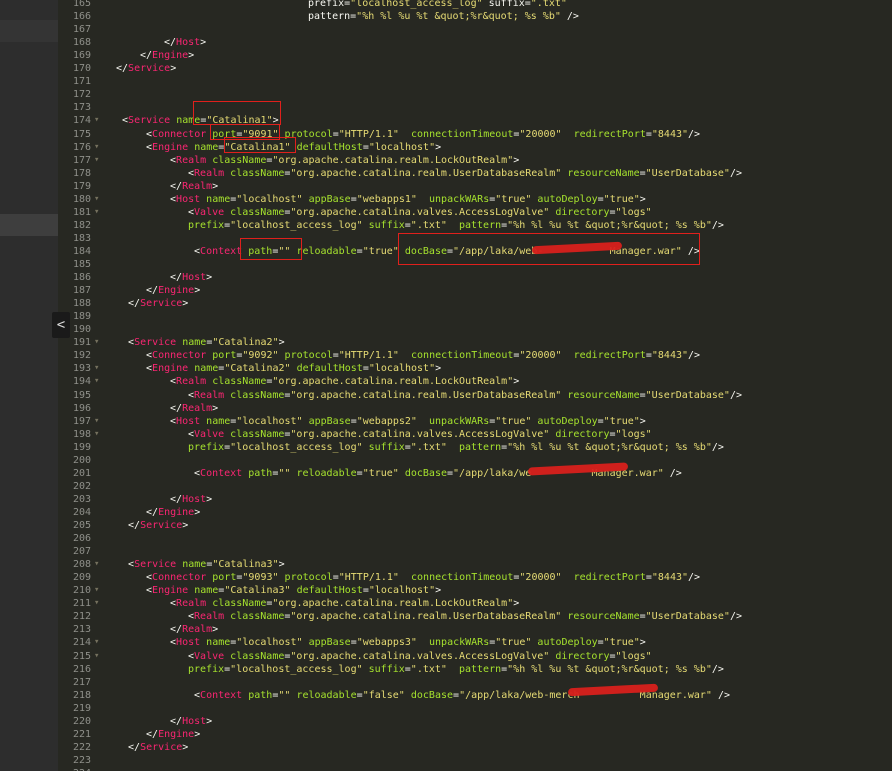 The height and width of the screenshot is (771, 892). What do you see at coordinates (475, 303) in the screenshot?
I see `code-line: 188 </Service>` at bounding box center [475, 303].